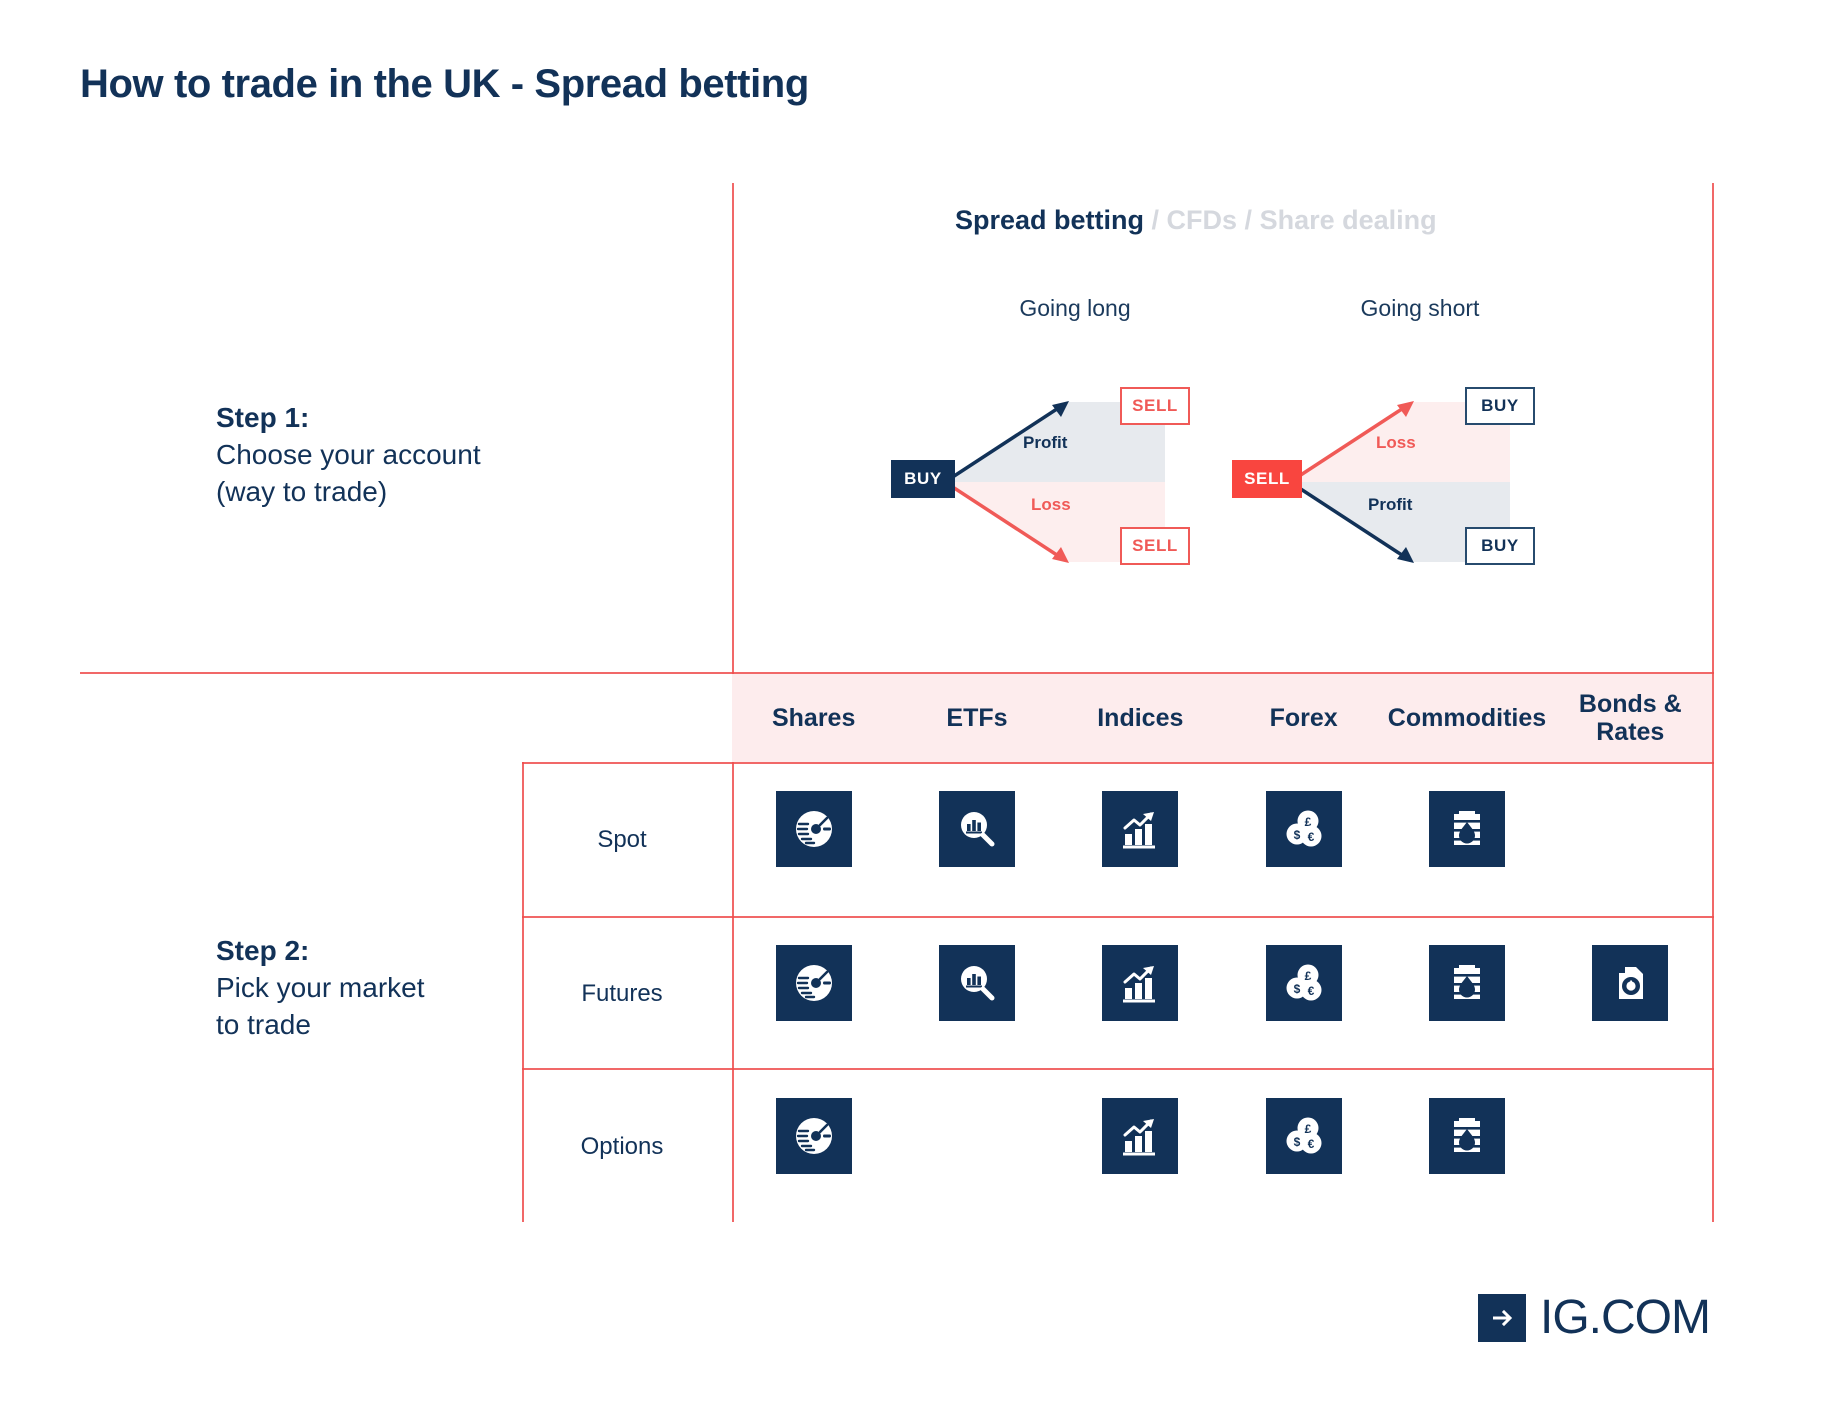 The width and height of the screenshot is (1834, 1407). Describe the element at coordinates (1467, 718) in the screenshot. I see `column-header-commodities: Commodities` at that location.